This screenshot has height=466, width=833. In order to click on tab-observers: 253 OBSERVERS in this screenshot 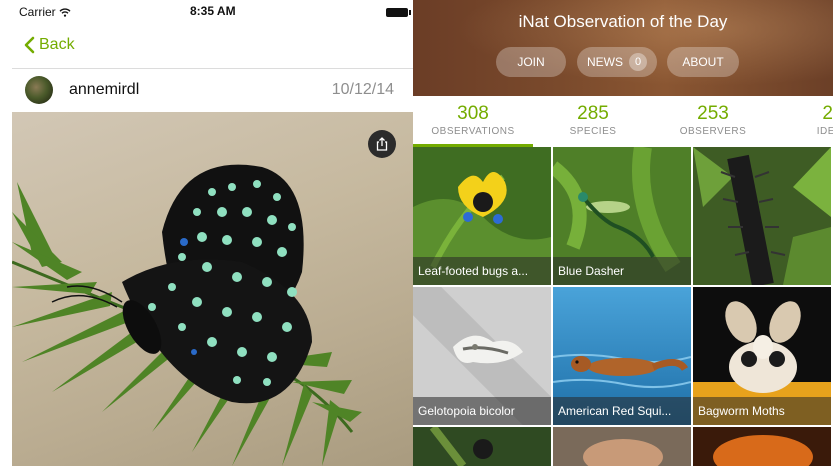, I will do `click(713, 121)`.